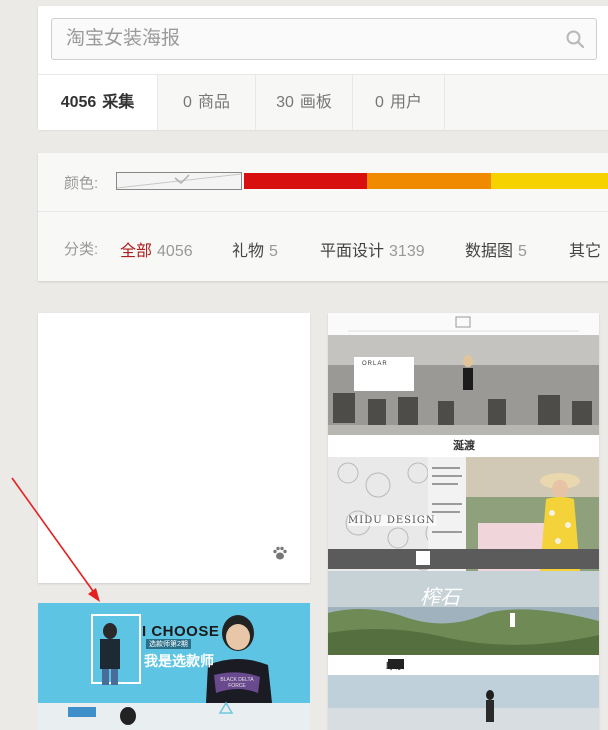 The height and width of the screenshot is (730, 608). Describe the element at coordinates (526, 102) in the screenshot. I see `tab-bar-filler` at that location.